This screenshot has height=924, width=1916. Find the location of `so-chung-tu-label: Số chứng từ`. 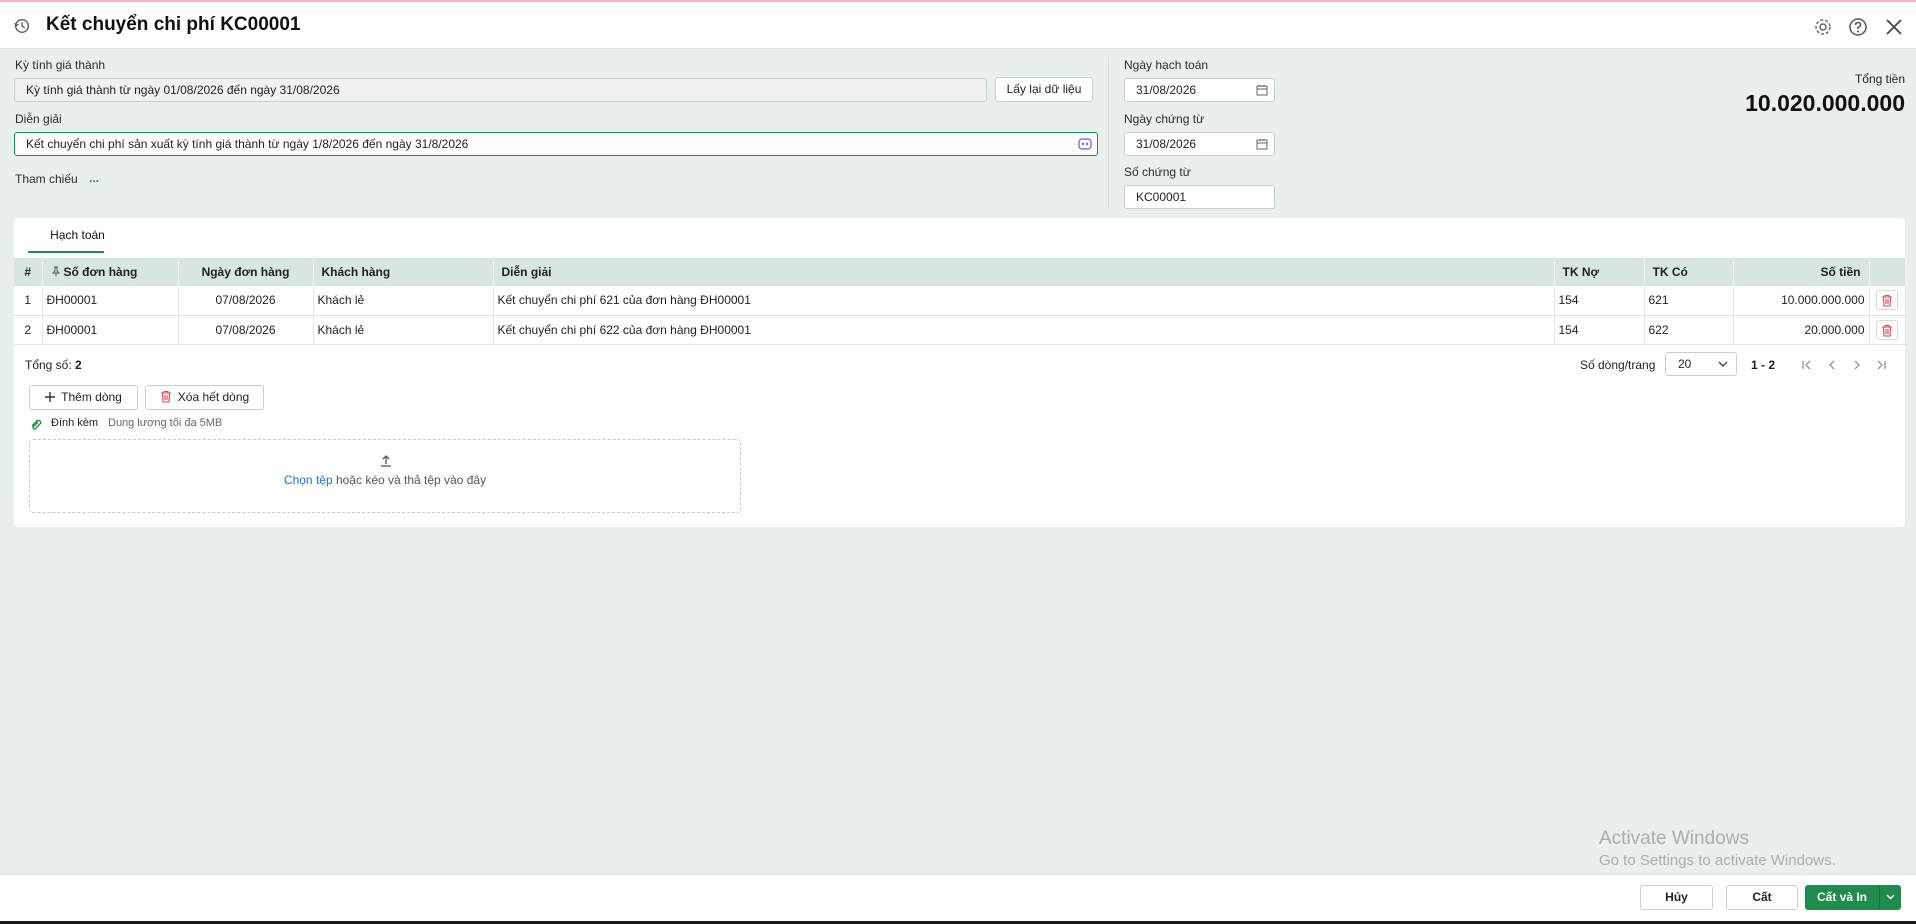

so-chung-tu-label: Số chứng từ is located at coordinates (1157, 172).